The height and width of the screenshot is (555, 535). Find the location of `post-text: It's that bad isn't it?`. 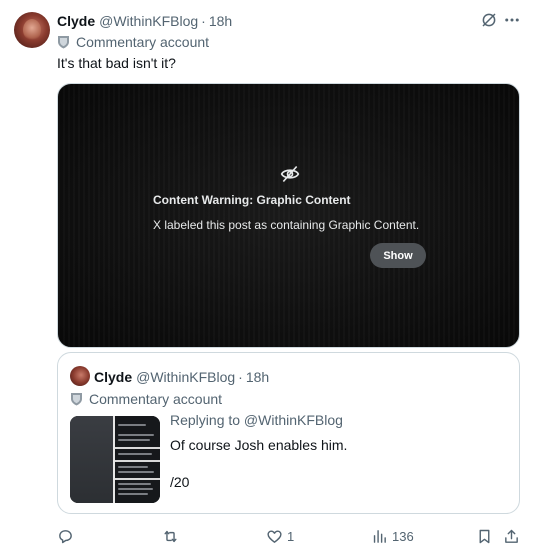

post-text: It's that bad isn't it? is located at coordinates (116, 63).